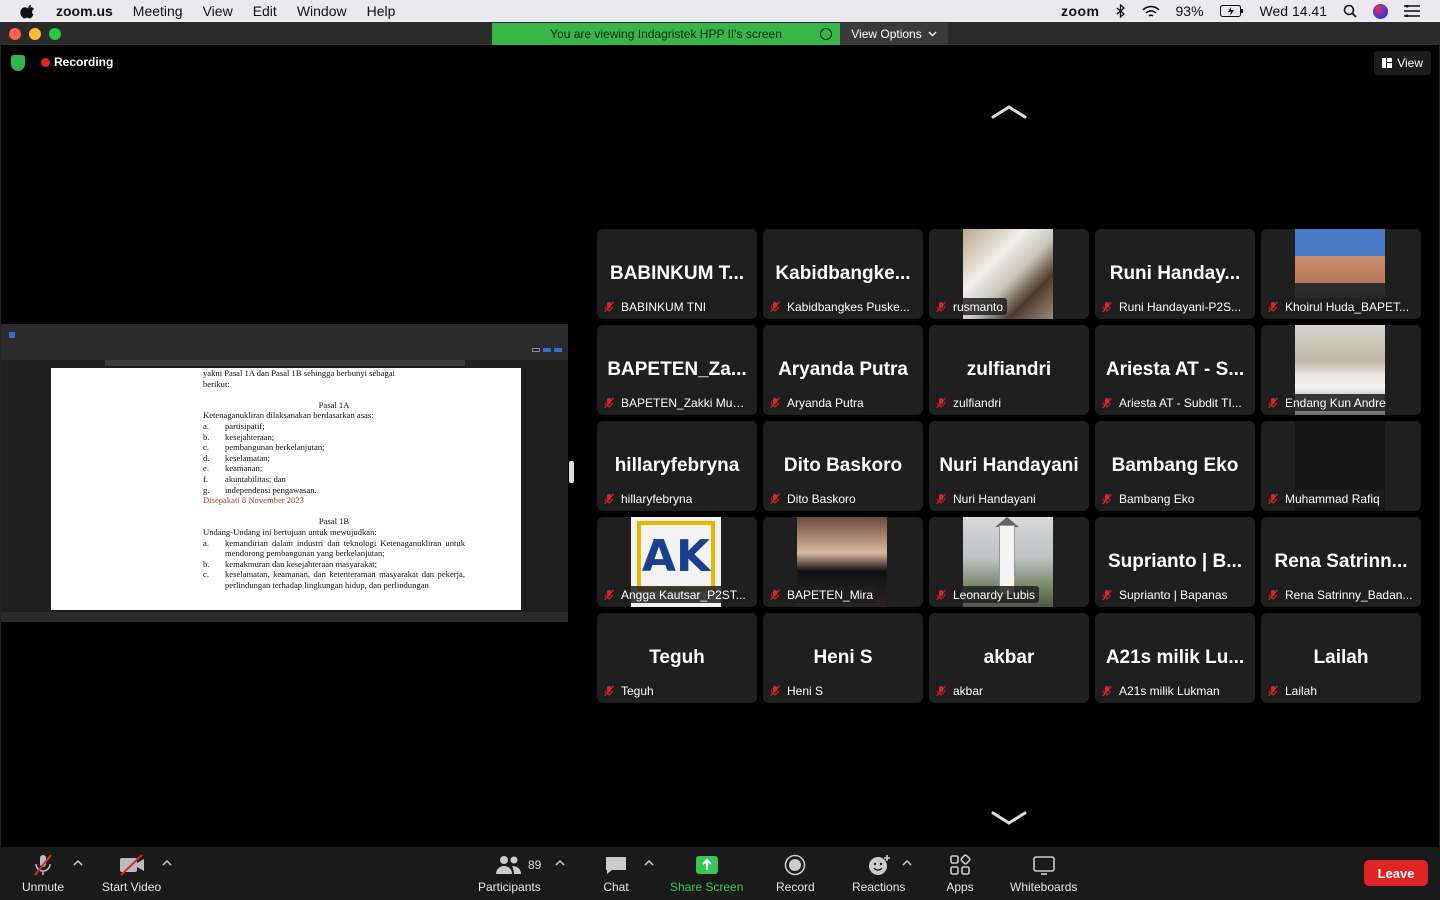  I want to click on view-layout-label: View, so click(1410, 63).